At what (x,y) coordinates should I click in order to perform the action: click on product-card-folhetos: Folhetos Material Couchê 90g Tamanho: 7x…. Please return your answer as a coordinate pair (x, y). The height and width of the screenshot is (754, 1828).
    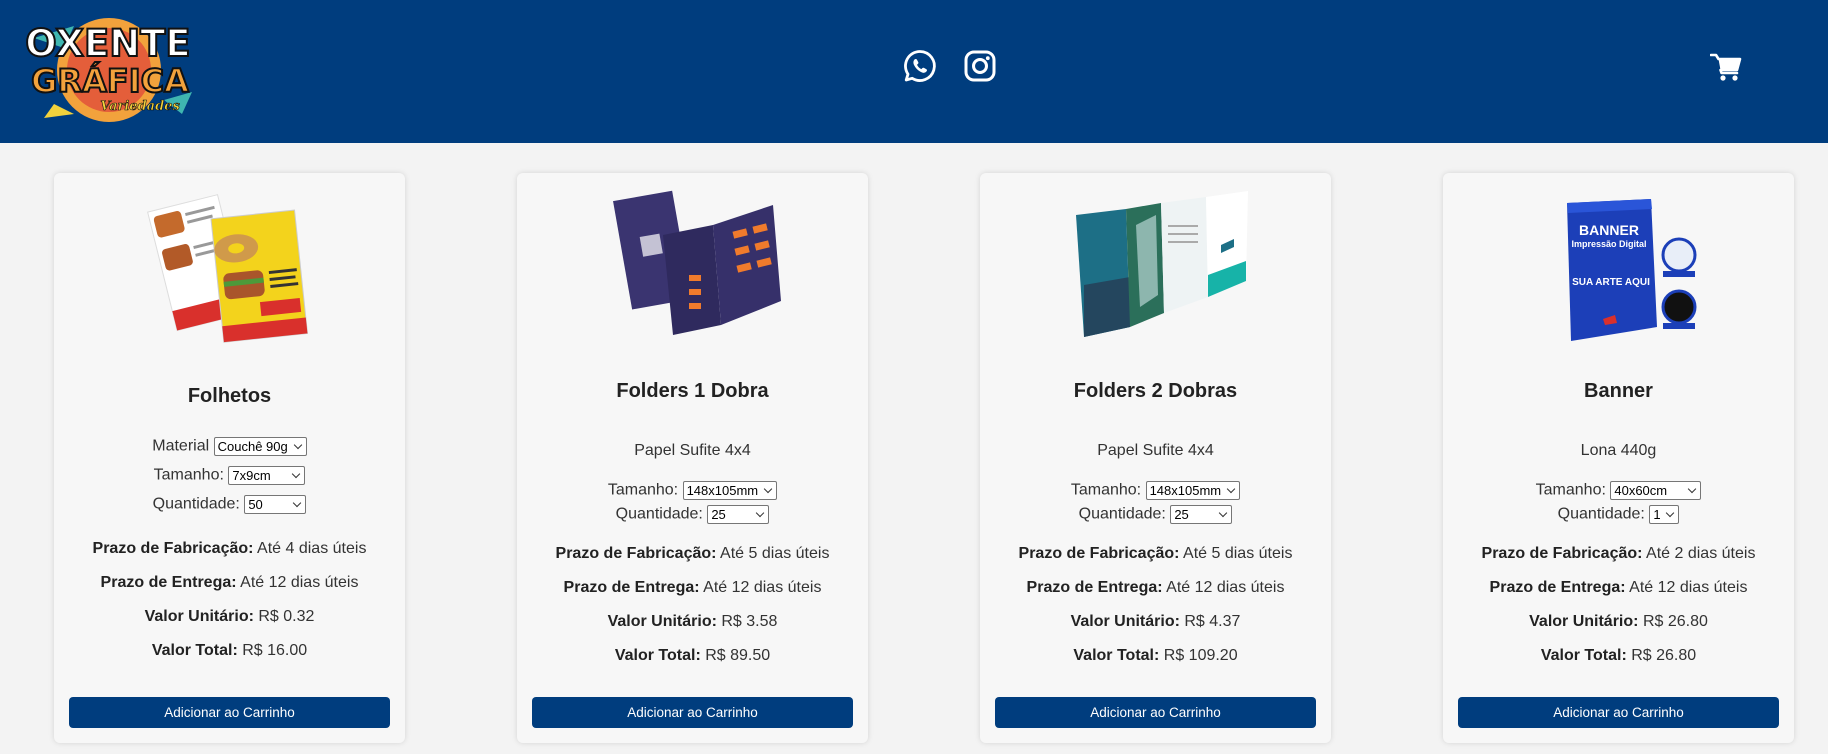
    Looking at the image, I should click on (229, 458).